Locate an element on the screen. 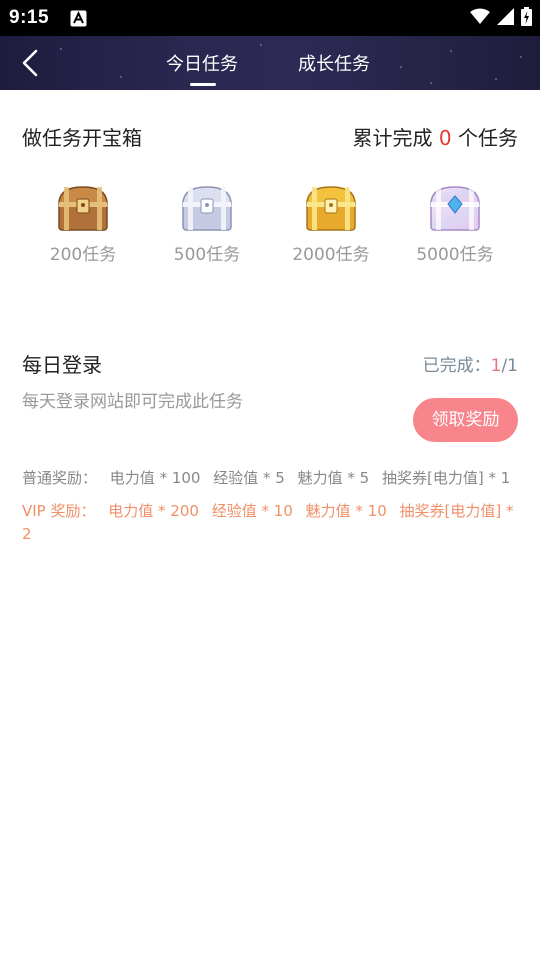 Image resolution: width=540 pixels, height=960 pixels. silver-chest-icon is located at coordinates (207, 208).